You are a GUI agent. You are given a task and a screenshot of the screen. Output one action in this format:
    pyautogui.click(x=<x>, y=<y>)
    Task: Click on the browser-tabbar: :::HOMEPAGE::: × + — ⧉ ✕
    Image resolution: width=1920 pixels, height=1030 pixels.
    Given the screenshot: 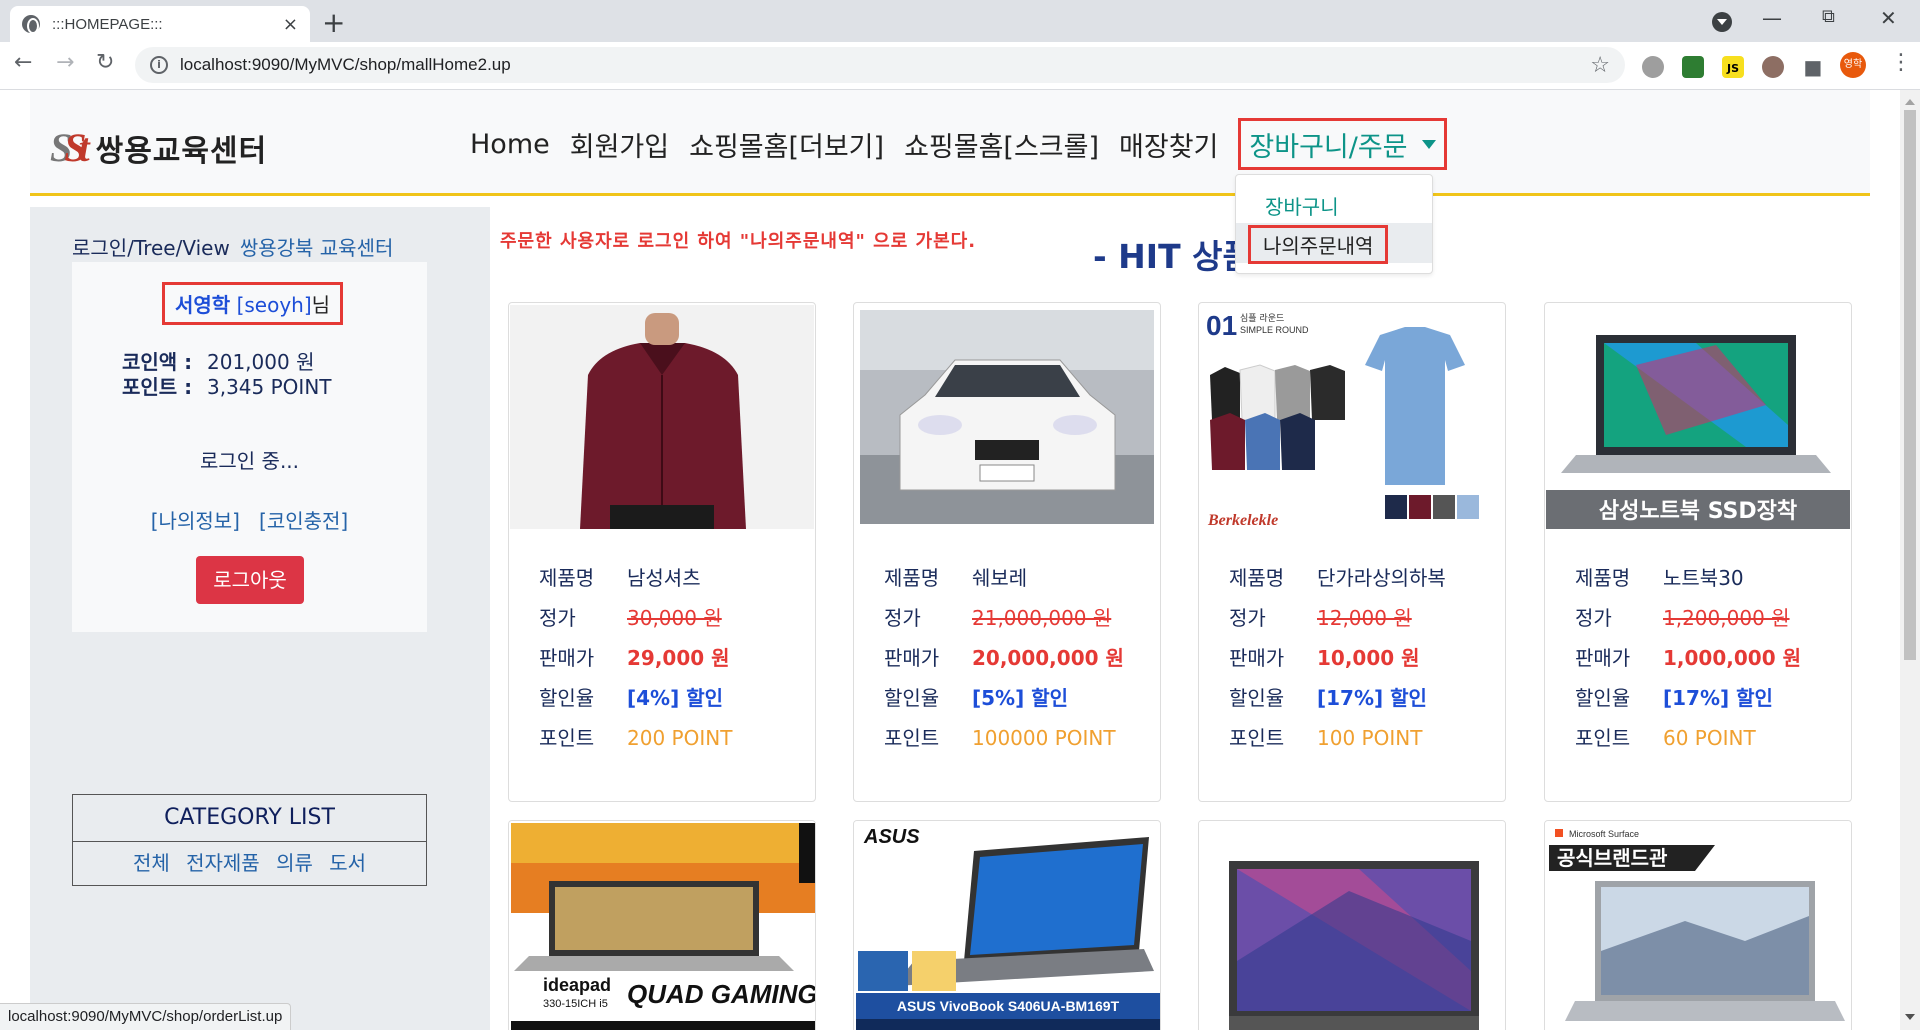 What is the action you would take?
    pyautogui.click(x=960, y=21)
    